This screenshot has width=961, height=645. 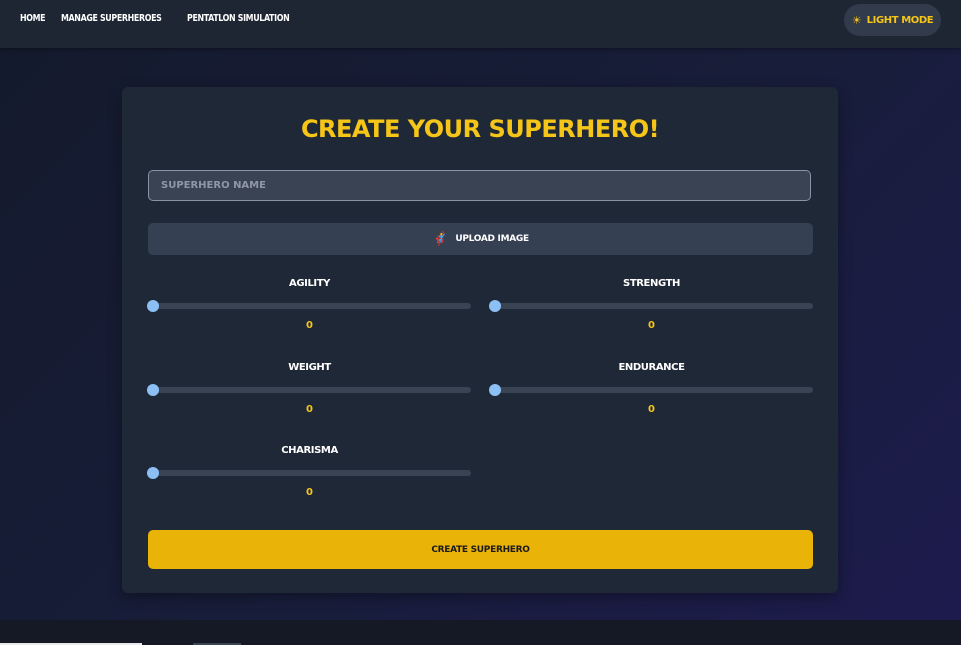 What do you see at coordinates (309, 450) in the screenshot?
I see `stat-label-charisma: CHARISMA` at bounding box center [309, 450].